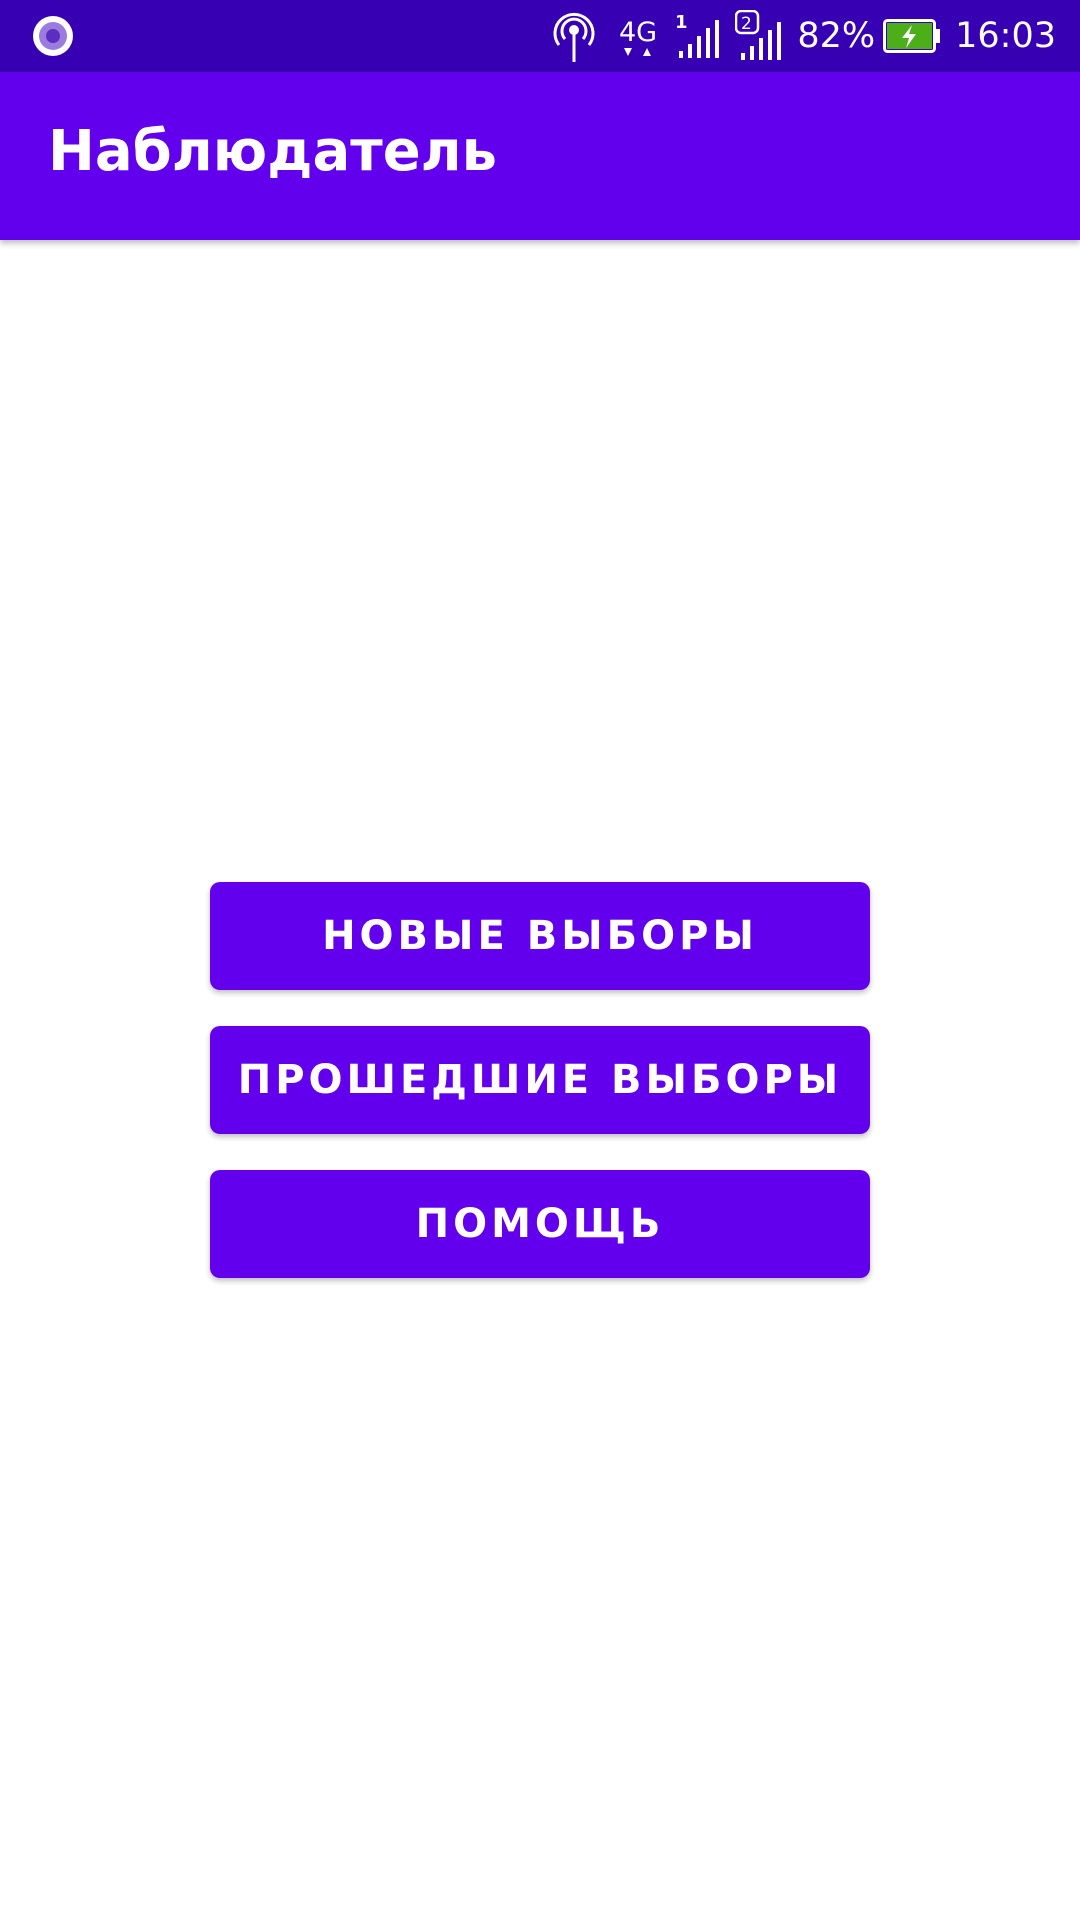 The width and height of the screenshot is (1080, 1920). Describe the element at coordinates (540, 936) in the screenshot. I see `new-elections-button: НОВЫЕ ВЫБОРЫ` at that location.